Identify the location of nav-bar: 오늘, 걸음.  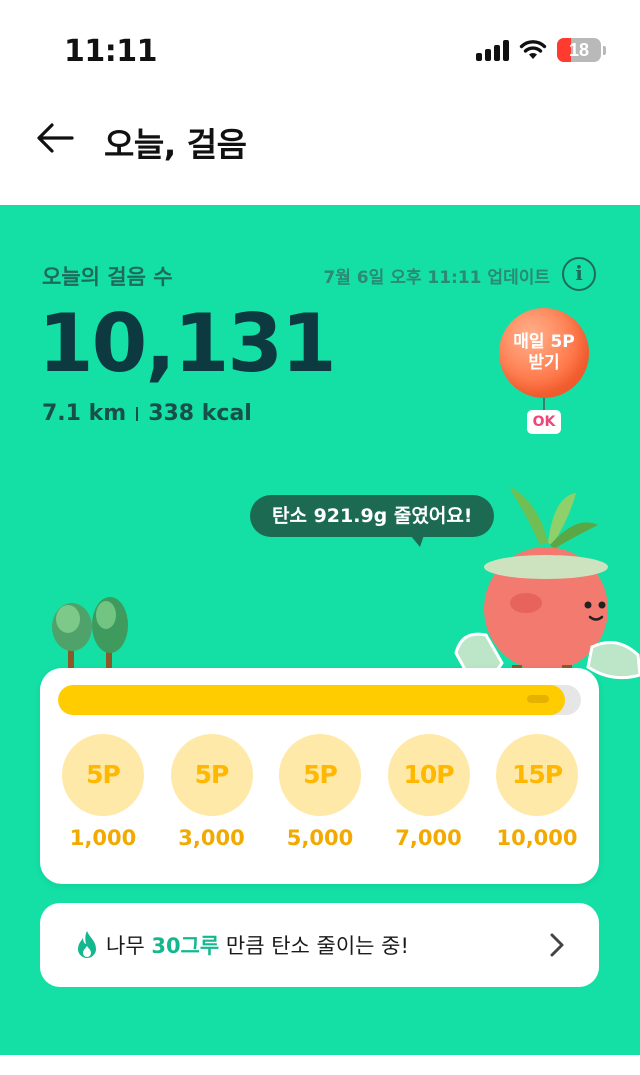
(320, 152).